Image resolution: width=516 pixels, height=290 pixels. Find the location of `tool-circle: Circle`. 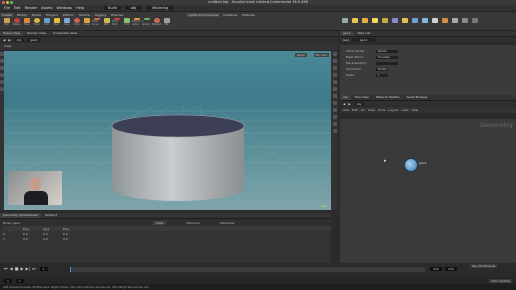

tool-circle: Circle is located at coordinates (76, 22).